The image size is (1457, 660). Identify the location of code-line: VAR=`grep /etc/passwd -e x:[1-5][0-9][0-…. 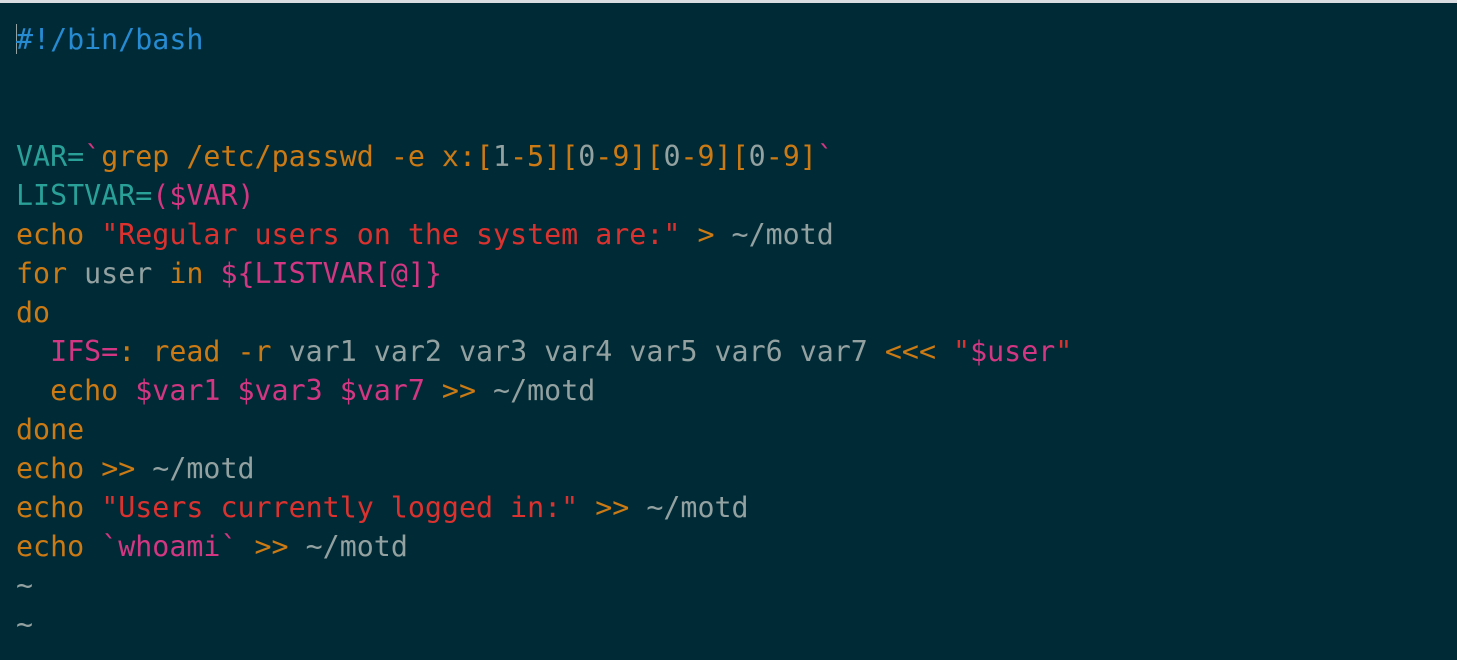
(731, 156).